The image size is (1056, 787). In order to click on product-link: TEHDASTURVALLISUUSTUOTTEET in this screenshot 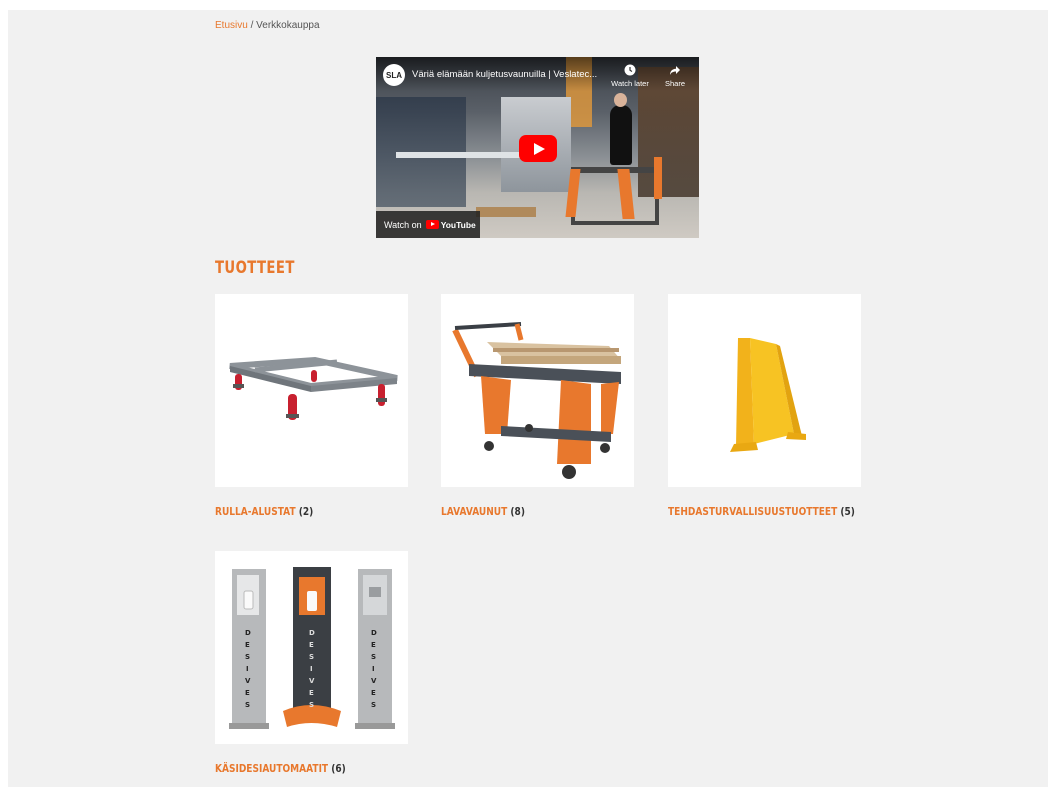, I will do `click(752, 511)`.